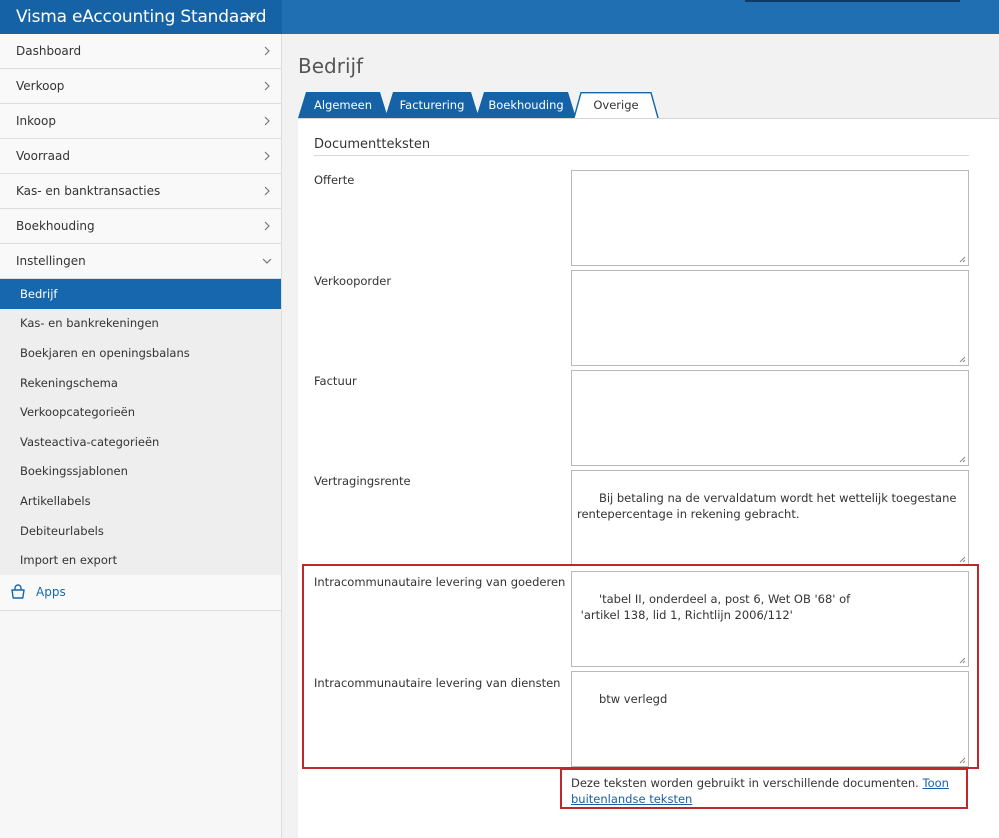 The width and height of the screenshot is (999, 838). What do you see at coordinates (40, 86) in the screenshot?
I see `sidebar-item-label: Verkoop` at bounding box center [40, 86].